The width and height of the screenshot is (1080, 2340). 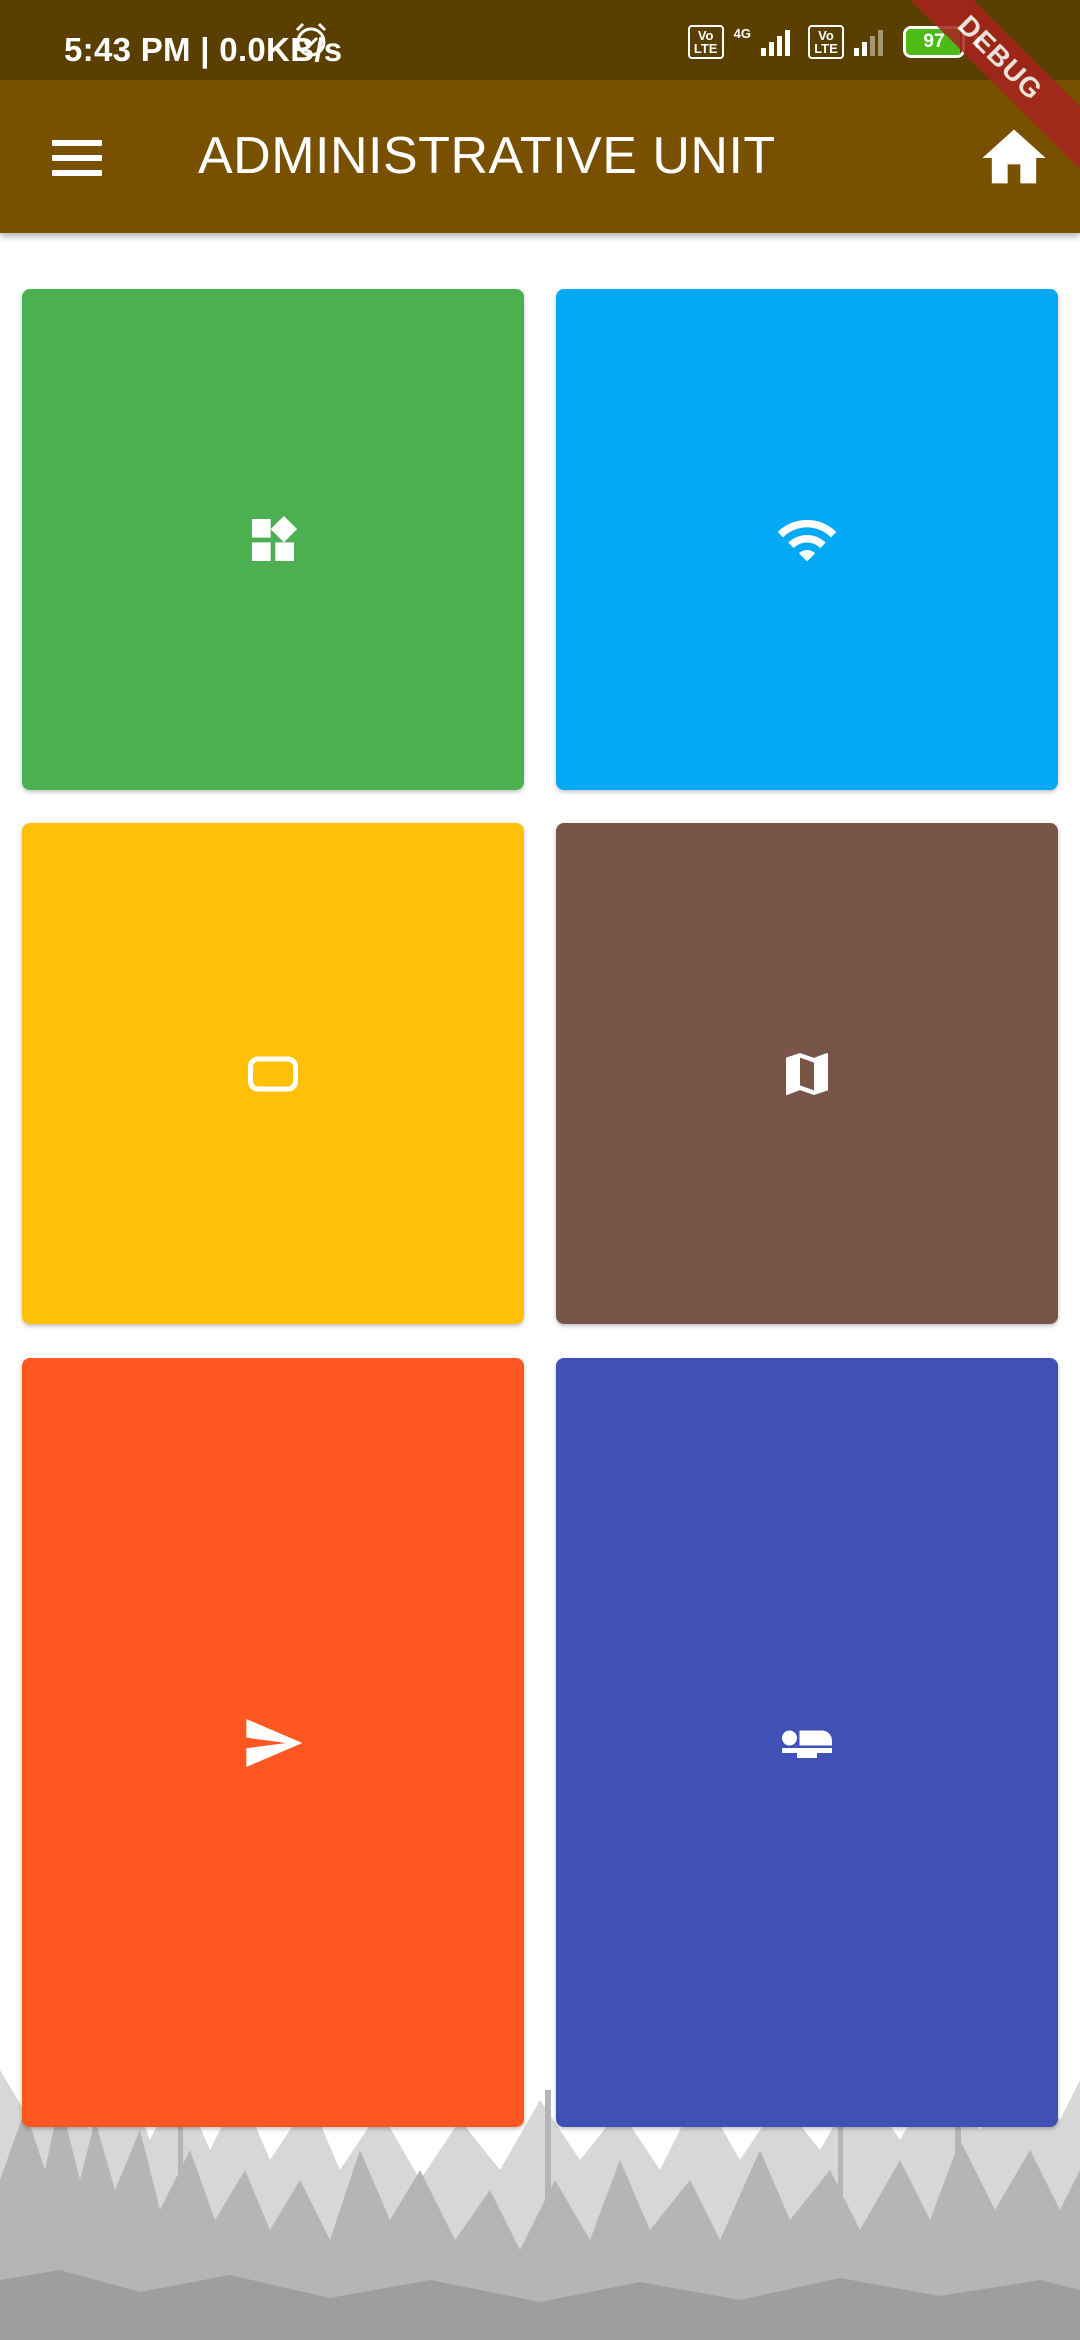 I want to click on status-indicators: Vo LTE 4G Vo LTE 97, so click(x=637, y=42).